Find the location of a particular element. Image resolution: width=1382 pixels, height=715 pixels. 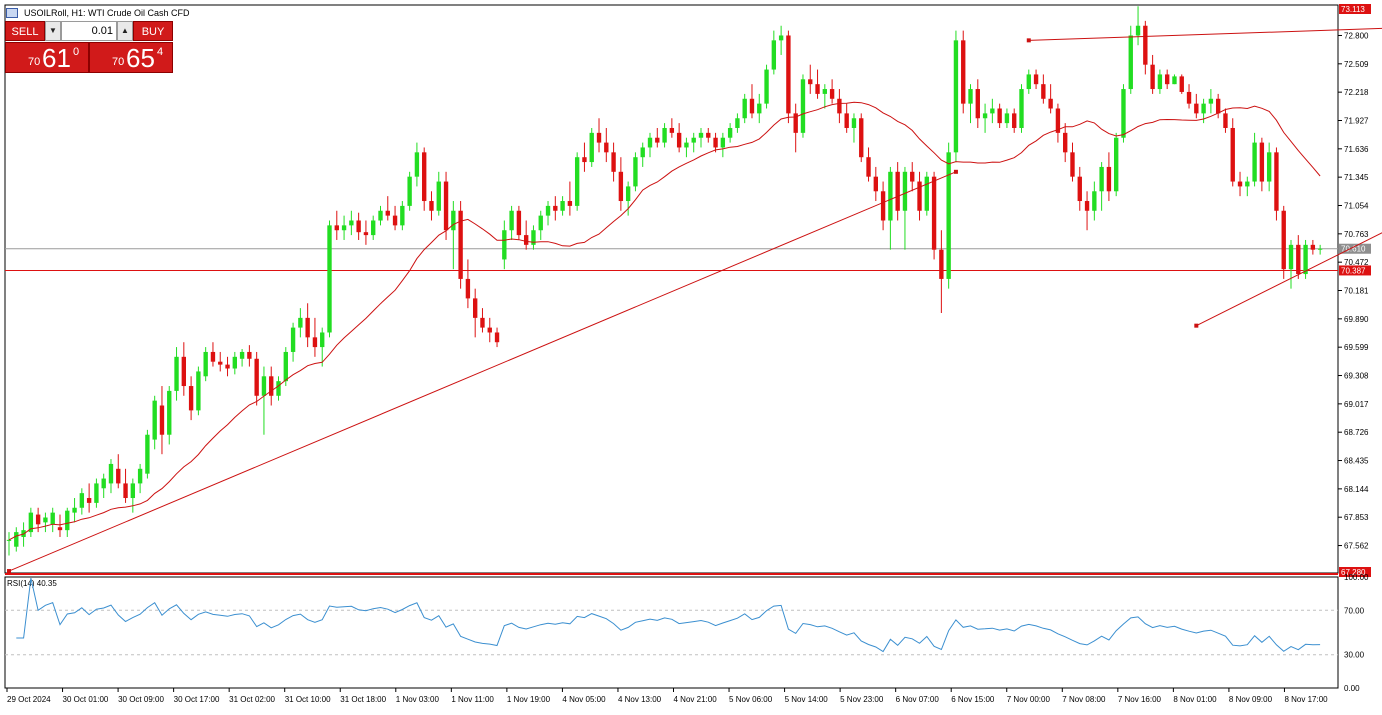

time-axis-label: 4 Nov 05:00 is located at coordinates (584, 699).